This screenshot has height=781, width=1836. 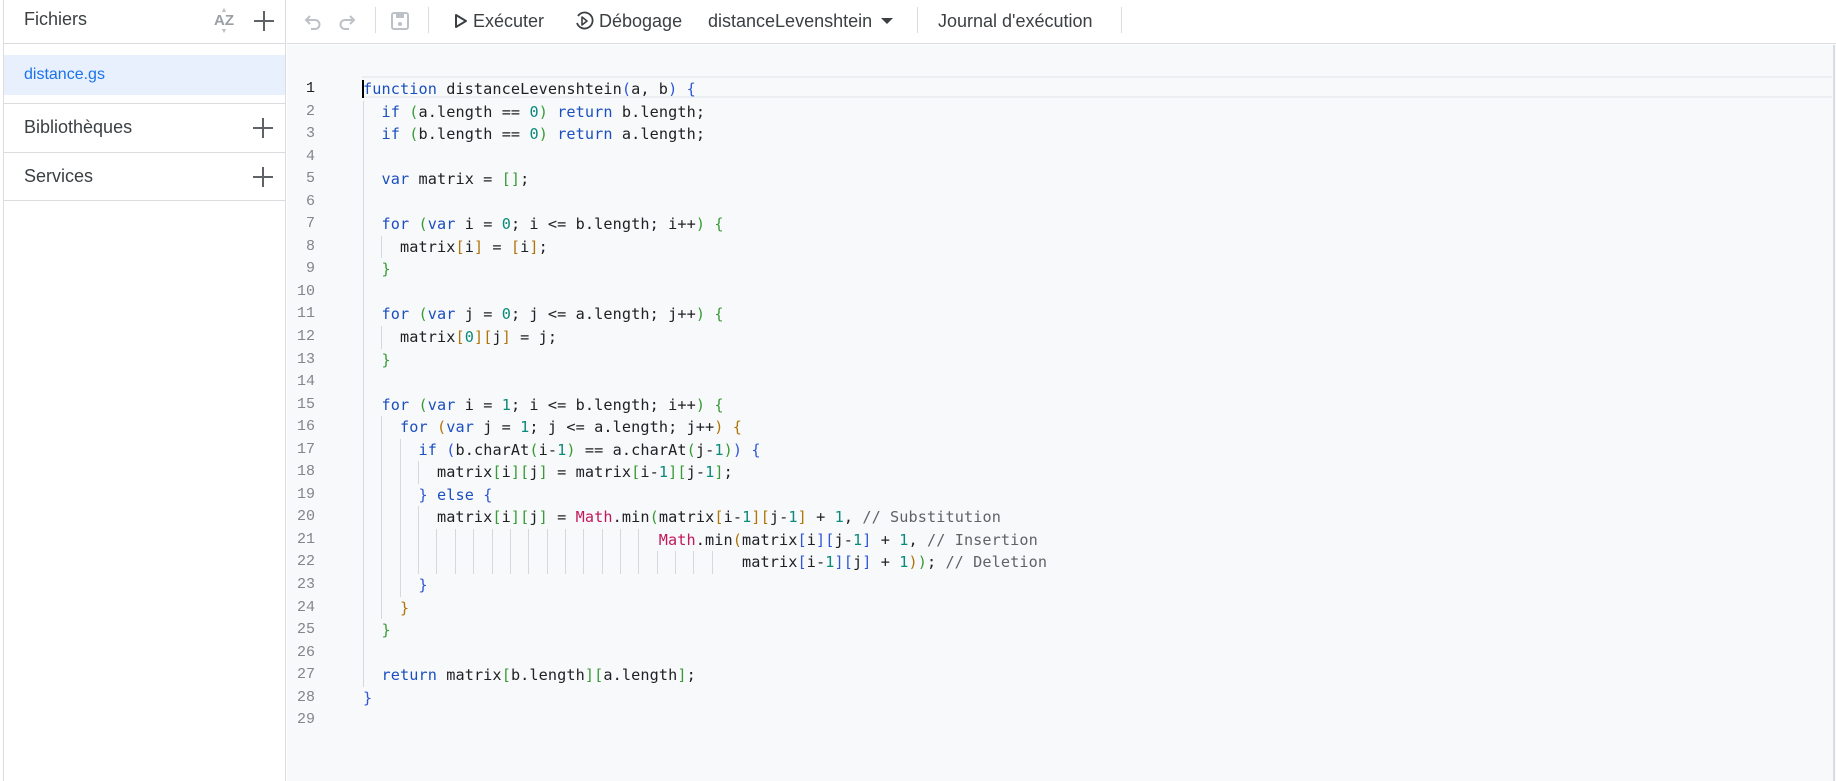 What do you see at coordinates (305, 630) in the screenshot?
I see `line-number: 25` at bounding box center [305, 630].